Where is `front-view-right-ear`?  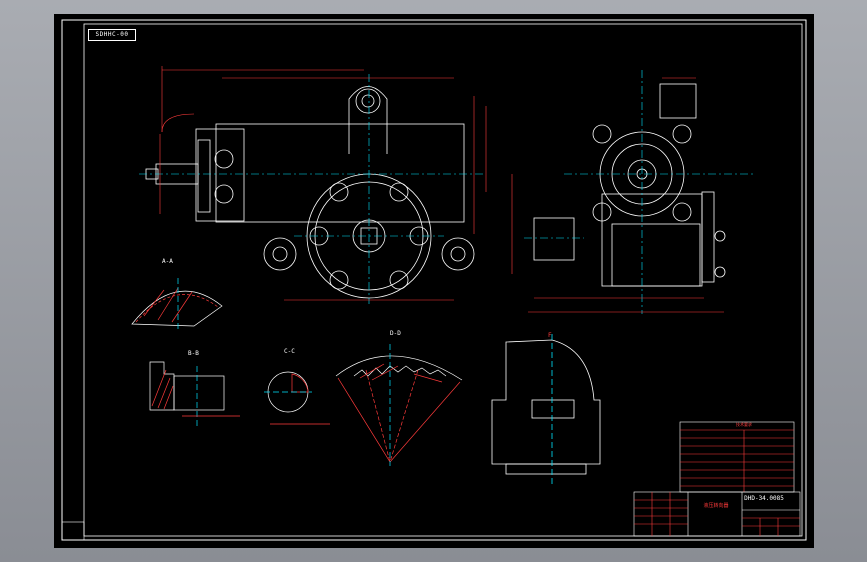
front-view-right-ear is located at coordinates (458, 254).